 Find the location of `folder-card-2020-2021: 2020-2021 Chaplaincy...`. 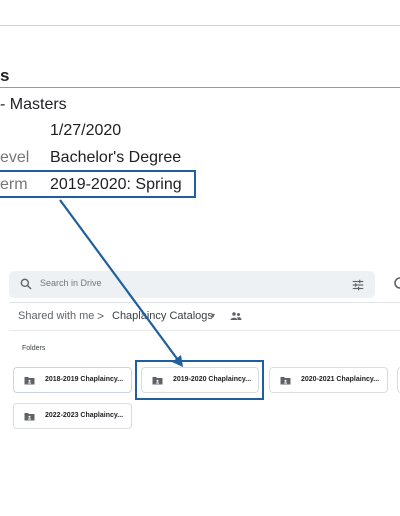

folder-card-2020-2021: 2020-2021 Chaplaincy... is located at coordinates (328, 380).